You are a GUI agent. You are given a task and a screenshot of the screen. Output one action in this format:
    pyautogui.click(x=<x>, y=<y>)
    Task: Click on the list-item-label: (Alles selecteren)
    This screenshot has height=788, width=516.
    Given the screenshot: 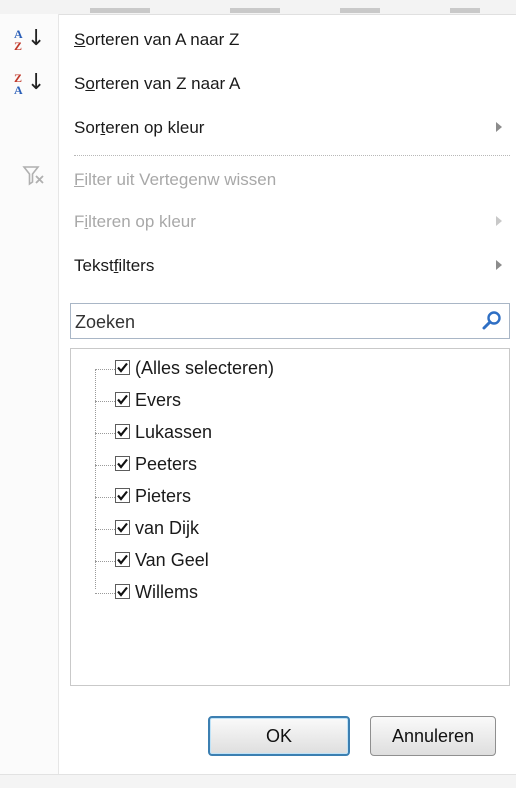 What is the action you would take?
    pyautogui.click(x=205, y=368)
    